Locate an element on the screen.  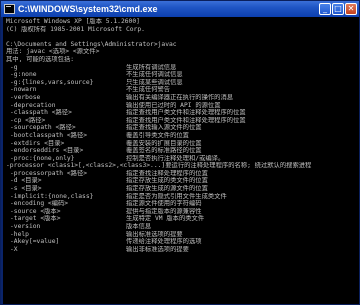
option-flag: -proc:{none,only} is located at coordinates (42, 158).